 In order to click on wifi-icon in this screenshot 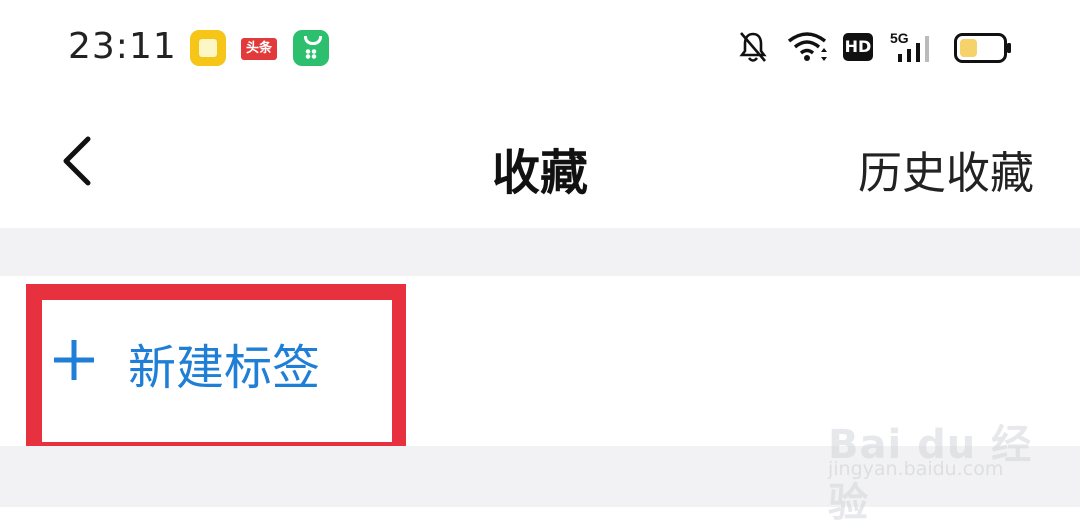, I will do `click(807, 46)`.